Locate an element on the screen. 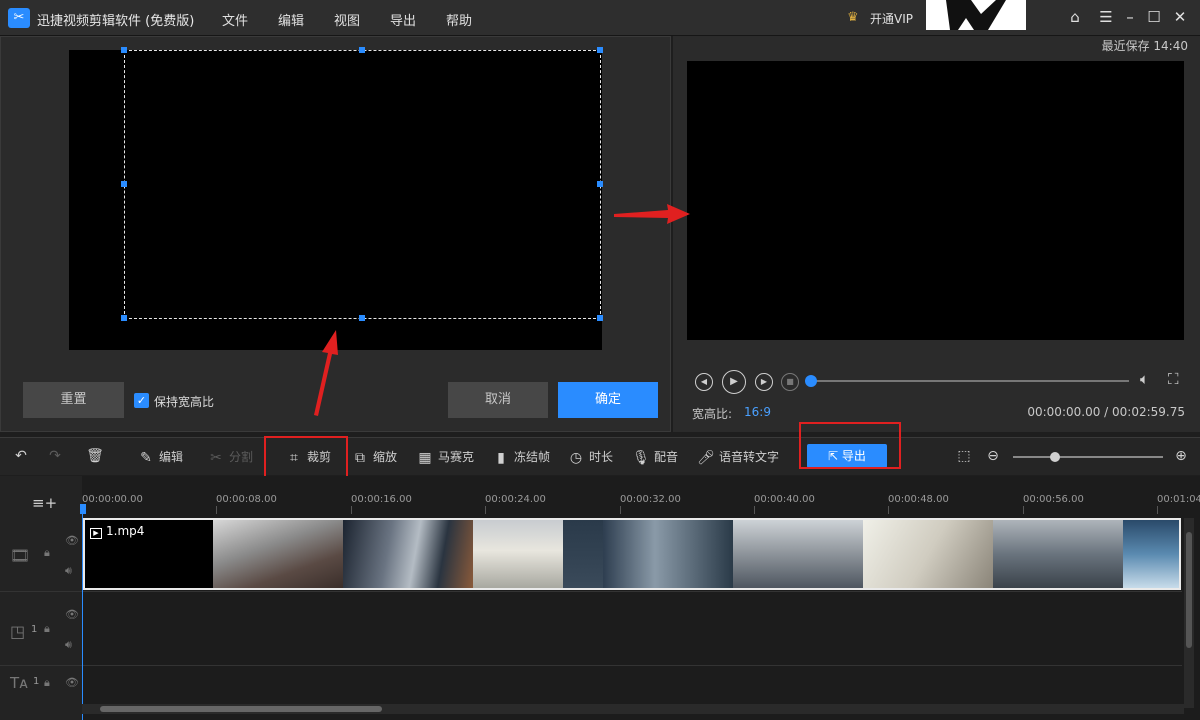 The height and width of the screenshot is (720, 1200). zoom-button: ⧉ 缩放 is located at coordinates (374, 458).